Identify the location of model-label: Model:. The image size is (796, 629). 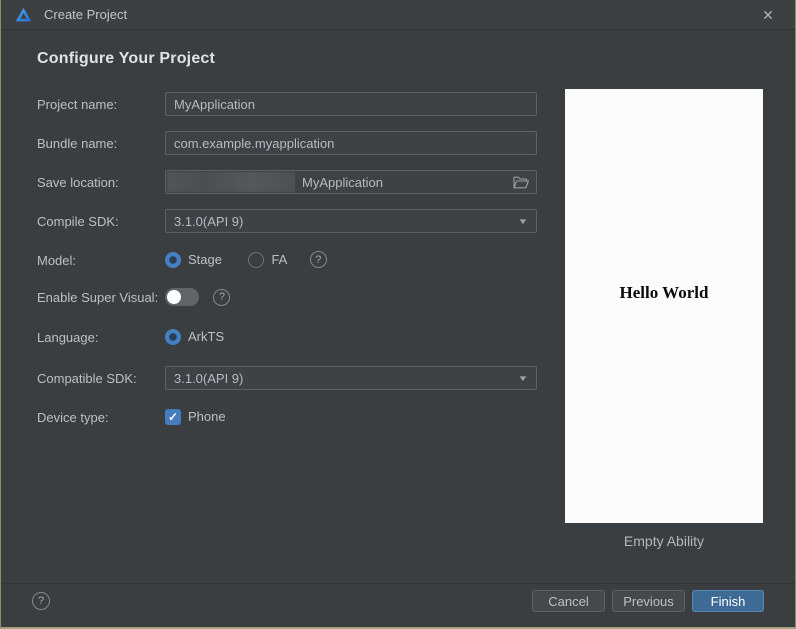
(57, 260).